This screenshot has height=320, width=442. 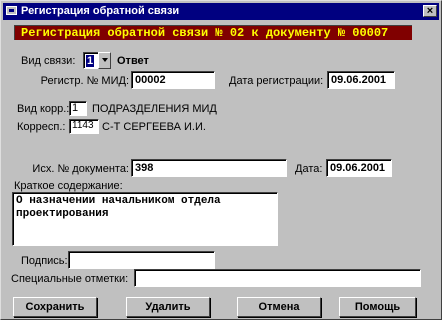 What do you see at coordinates (70, 279) in the screenshot?
I see `special-notes-label: Специальные отметки:` at bounding box center [70, 279].